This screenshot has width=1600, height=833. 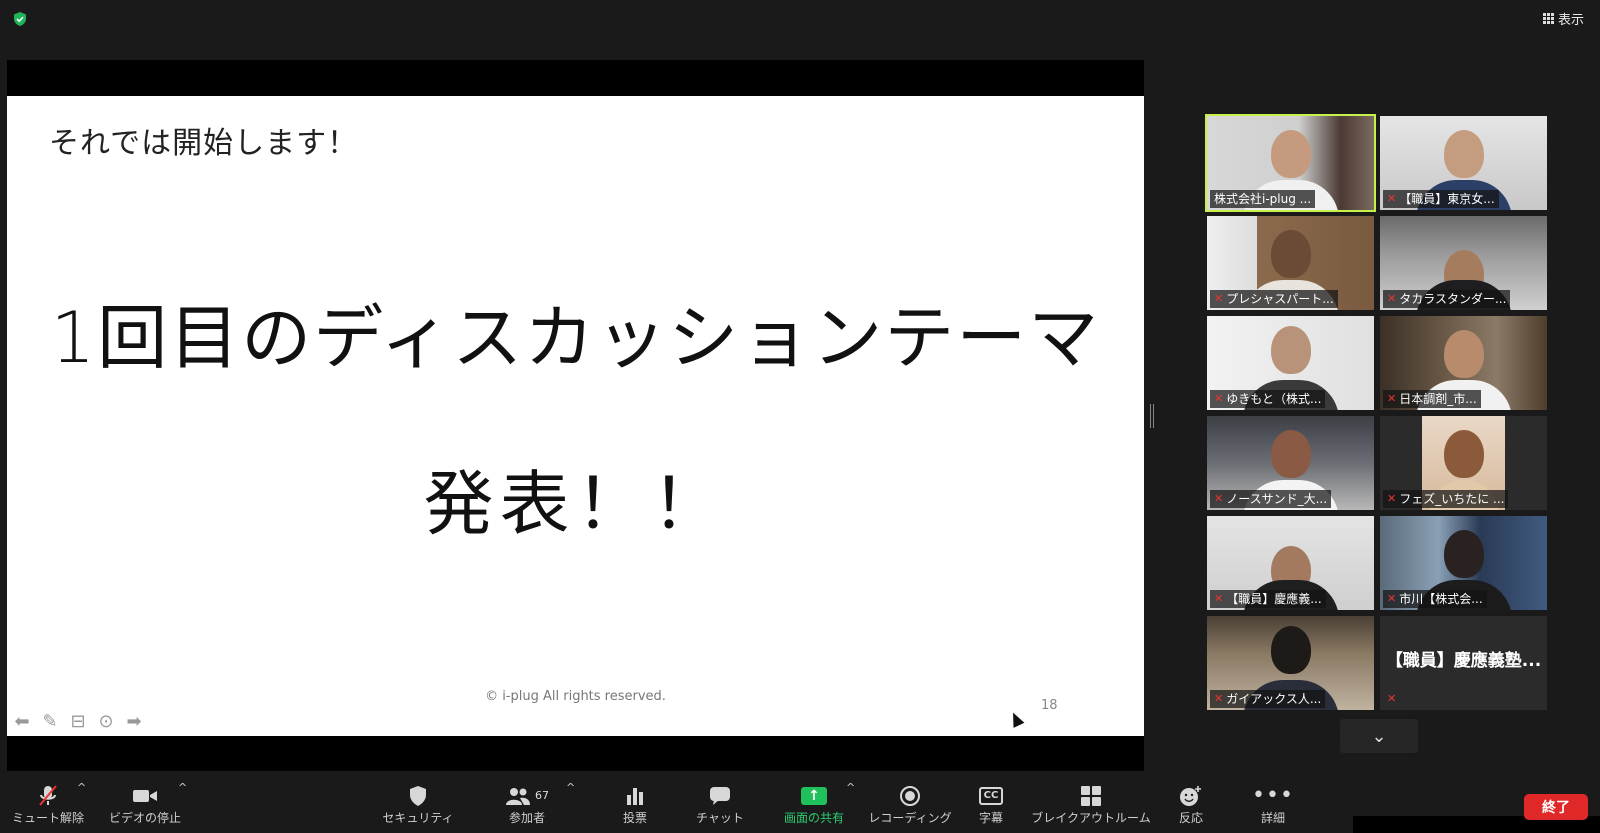 I want to click on pen-icon: ✎, so click(x=50, y=721).